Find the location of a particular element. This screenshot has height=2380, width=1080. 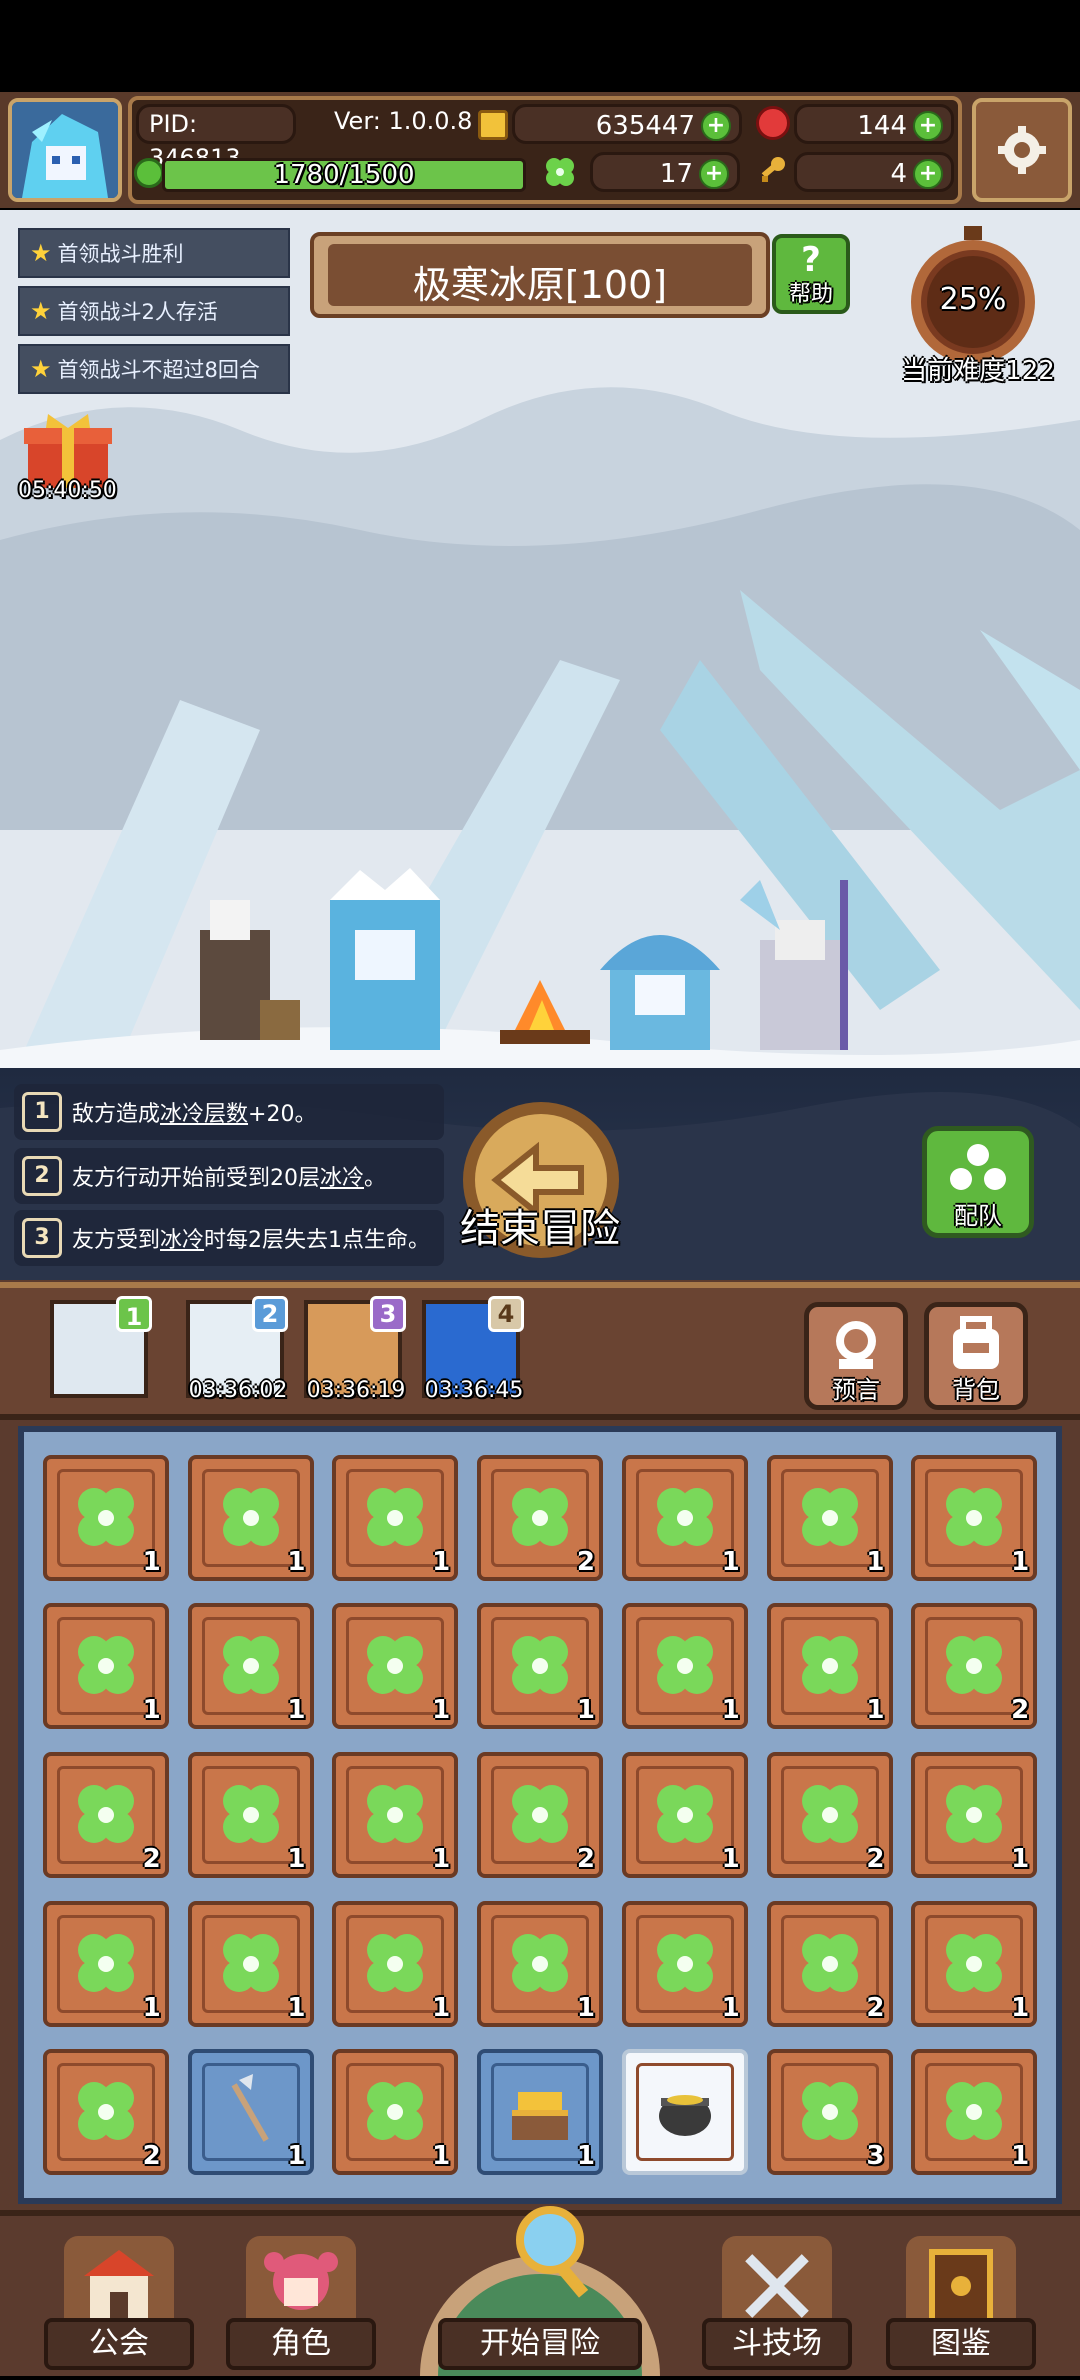

nav-character: 角色 is located at coordinates (301, 2301).